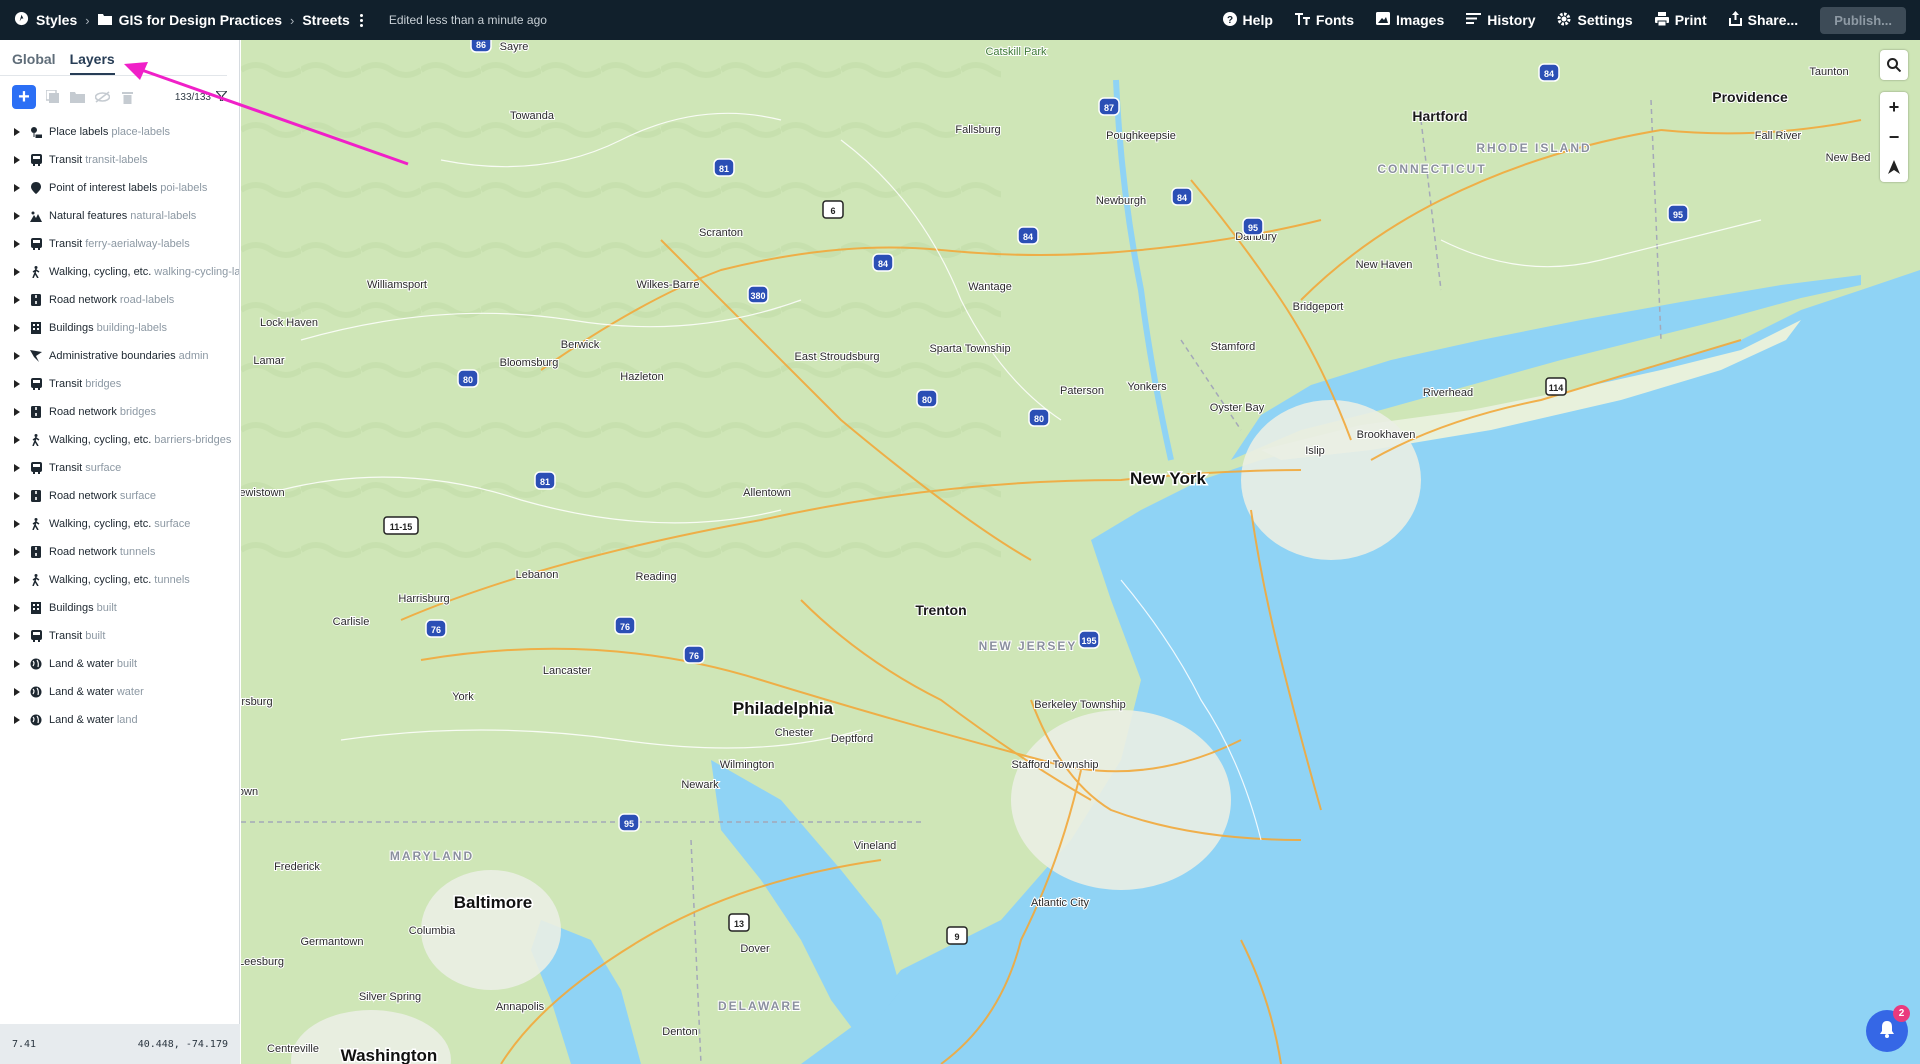 The image size is (1920, 1064). What do you see at coordinates (119, 692) in the screenshot?
I see `layer-item: Land & water water` at bounding box center [119, 692].